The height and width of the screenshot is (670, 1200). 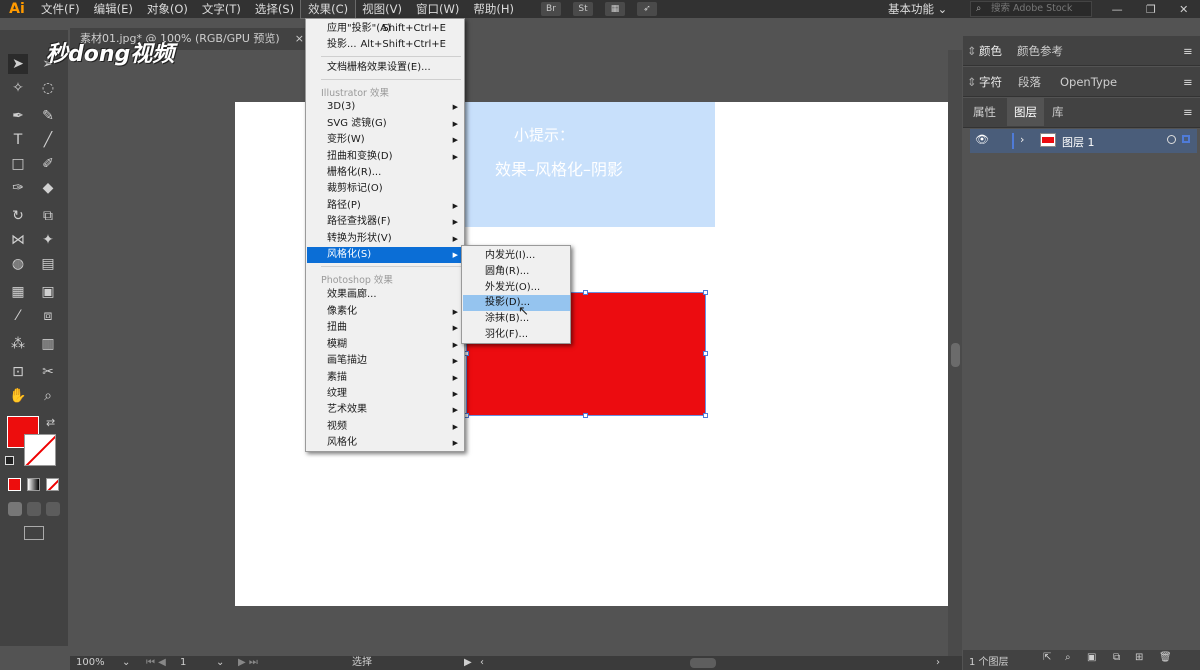 What do you see at coordinates (299, 39) in the screenshot?
I see `close-tab-icon: ×` at bounding box center [299, 39].